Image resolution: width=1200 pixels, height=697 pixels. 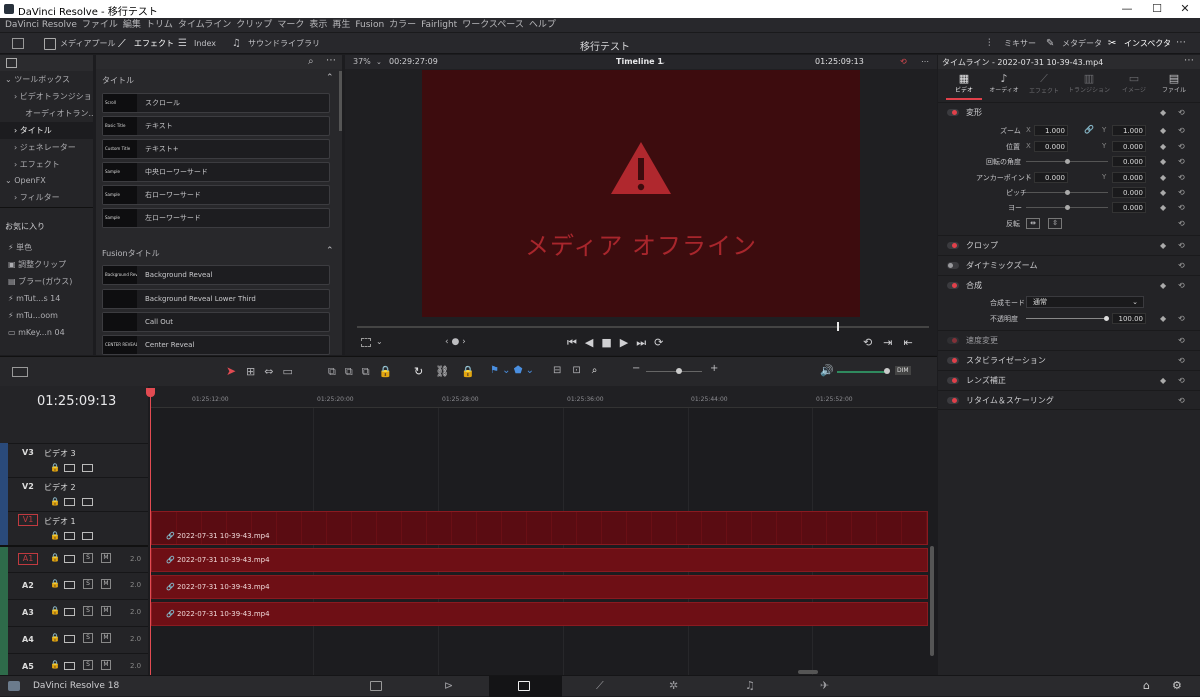 I want to click on collapse-icon: ⌃, so click(x=330, y=78).